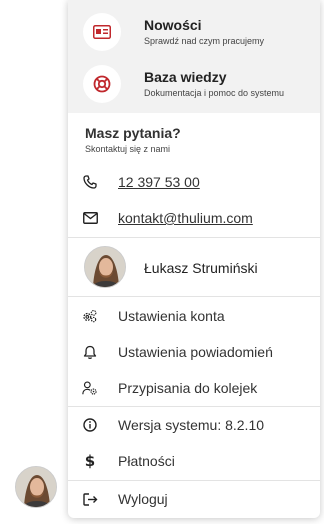  Describe the element at coordinates (188, 388) in the screenshot. I see `menu-item-label: Przypisania do kolejek` at that location.